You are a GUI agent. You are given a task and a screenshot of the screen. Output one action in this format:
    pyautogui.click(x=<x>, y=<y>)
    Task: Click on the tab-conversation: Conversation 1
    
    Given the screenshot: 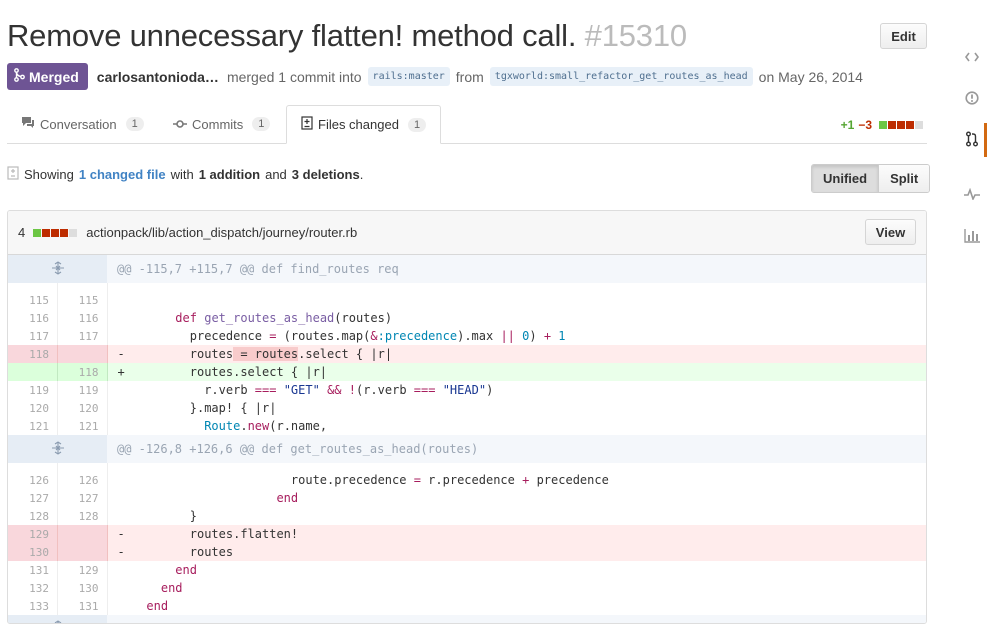 What is the action you would take?
    pyautogui.click(x=82, y=124)
    